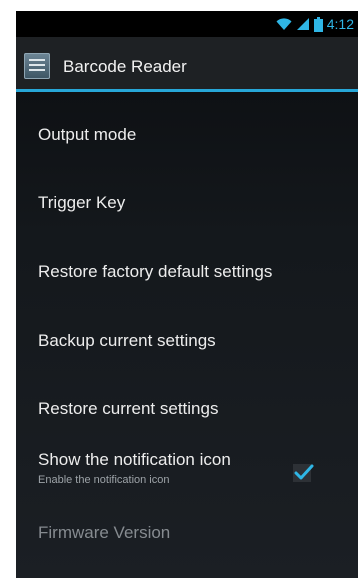 Image resolution: width=358 pixels, height=578 pixels. Describe the element at coordinates (187, 24) in the screenshot. I see `status-bar: 4:12` at that location.